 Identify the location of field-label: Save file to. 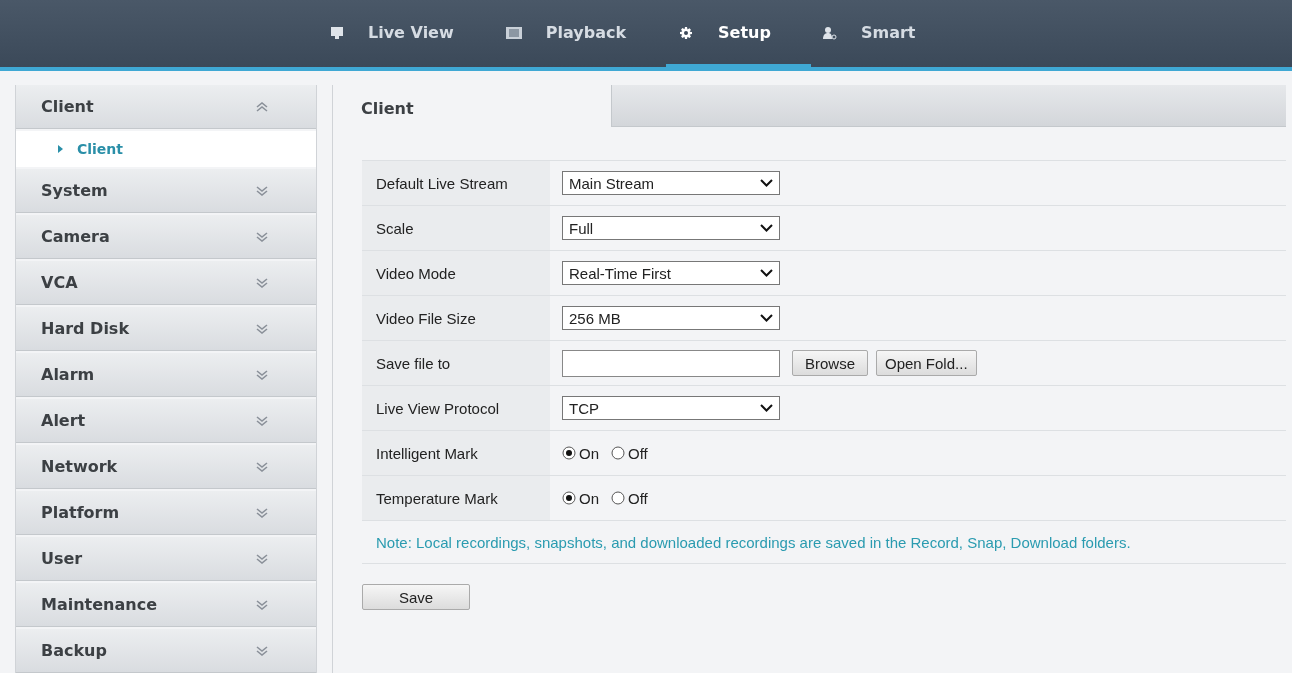
(456, 363).